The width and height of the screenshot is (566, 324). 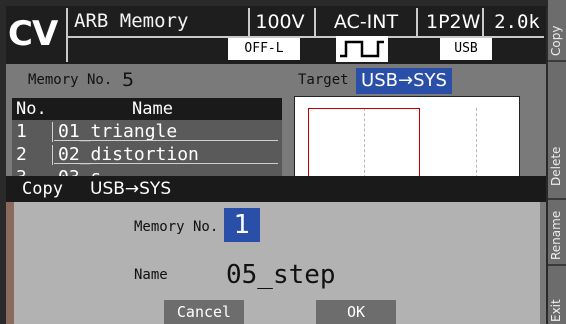 What do you see at coordinates (556, 166) in the screenshot?
I see `softkey-label: Delete` at bounding box center [556, 166].